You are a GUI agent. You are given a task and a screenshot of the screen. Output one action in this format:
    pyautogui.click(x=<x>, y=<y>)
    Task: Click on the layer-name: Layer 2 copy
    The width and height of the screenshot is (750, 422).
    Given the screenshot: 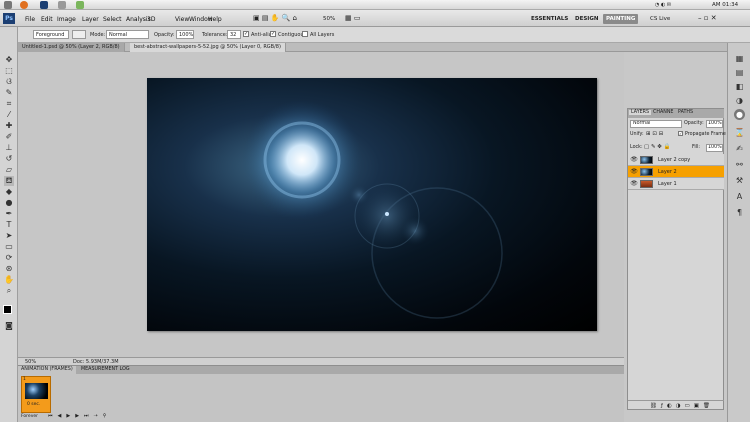 What is the action you would take?
    pyautogui.click(x=674, y=160)
    